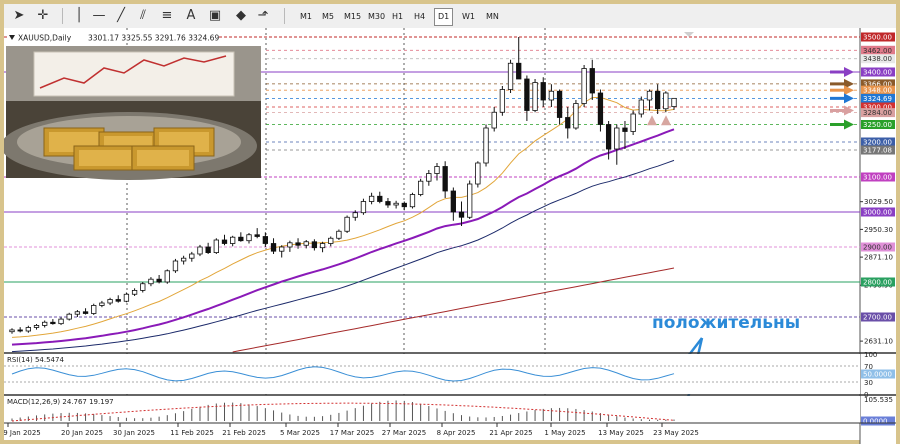 This screenshot has width=900, height=444. What do you see at coordinates (510, 433) in the screenshot?
I see `date-label: 21 Apr 2025` at bounding box center [510, 433].